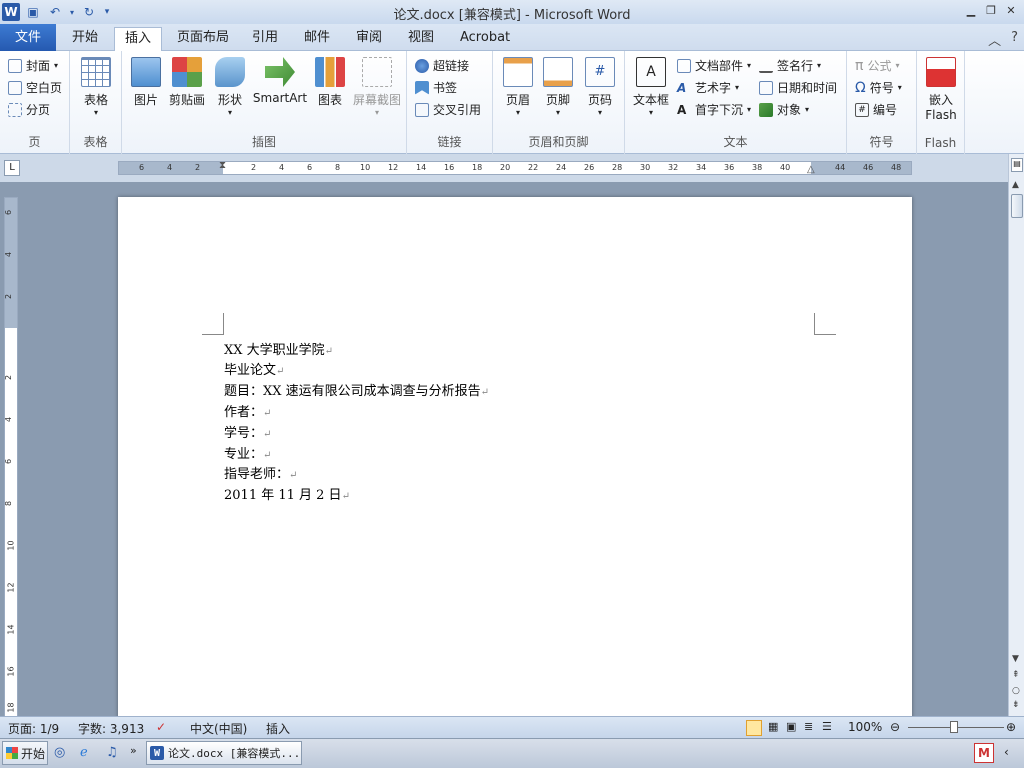 This screenshot has width=1024, height=768. Describe the element at coordinates (754, 728) in the screenshot. I see `print-layout-icon` at that location.